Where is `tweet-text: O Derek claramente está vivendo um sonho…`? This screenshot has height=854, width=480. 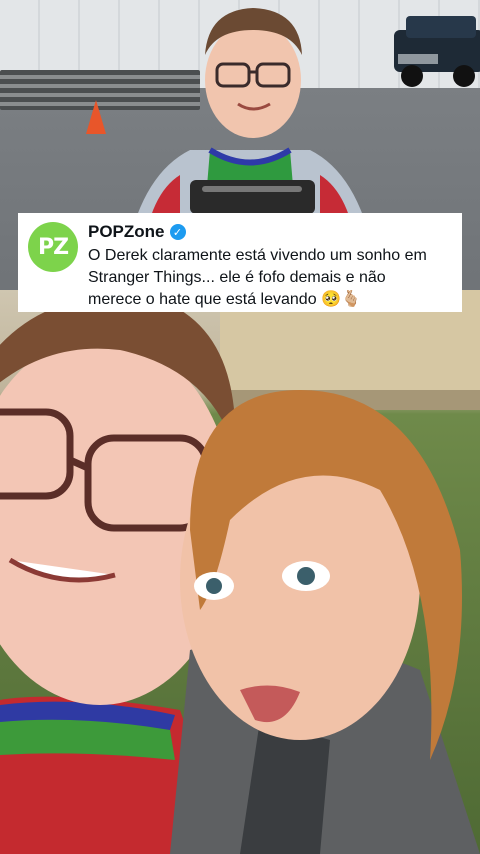 tweet-text: O Derek claramente está vivendo um sonho… is located at coordinates (257, 277).